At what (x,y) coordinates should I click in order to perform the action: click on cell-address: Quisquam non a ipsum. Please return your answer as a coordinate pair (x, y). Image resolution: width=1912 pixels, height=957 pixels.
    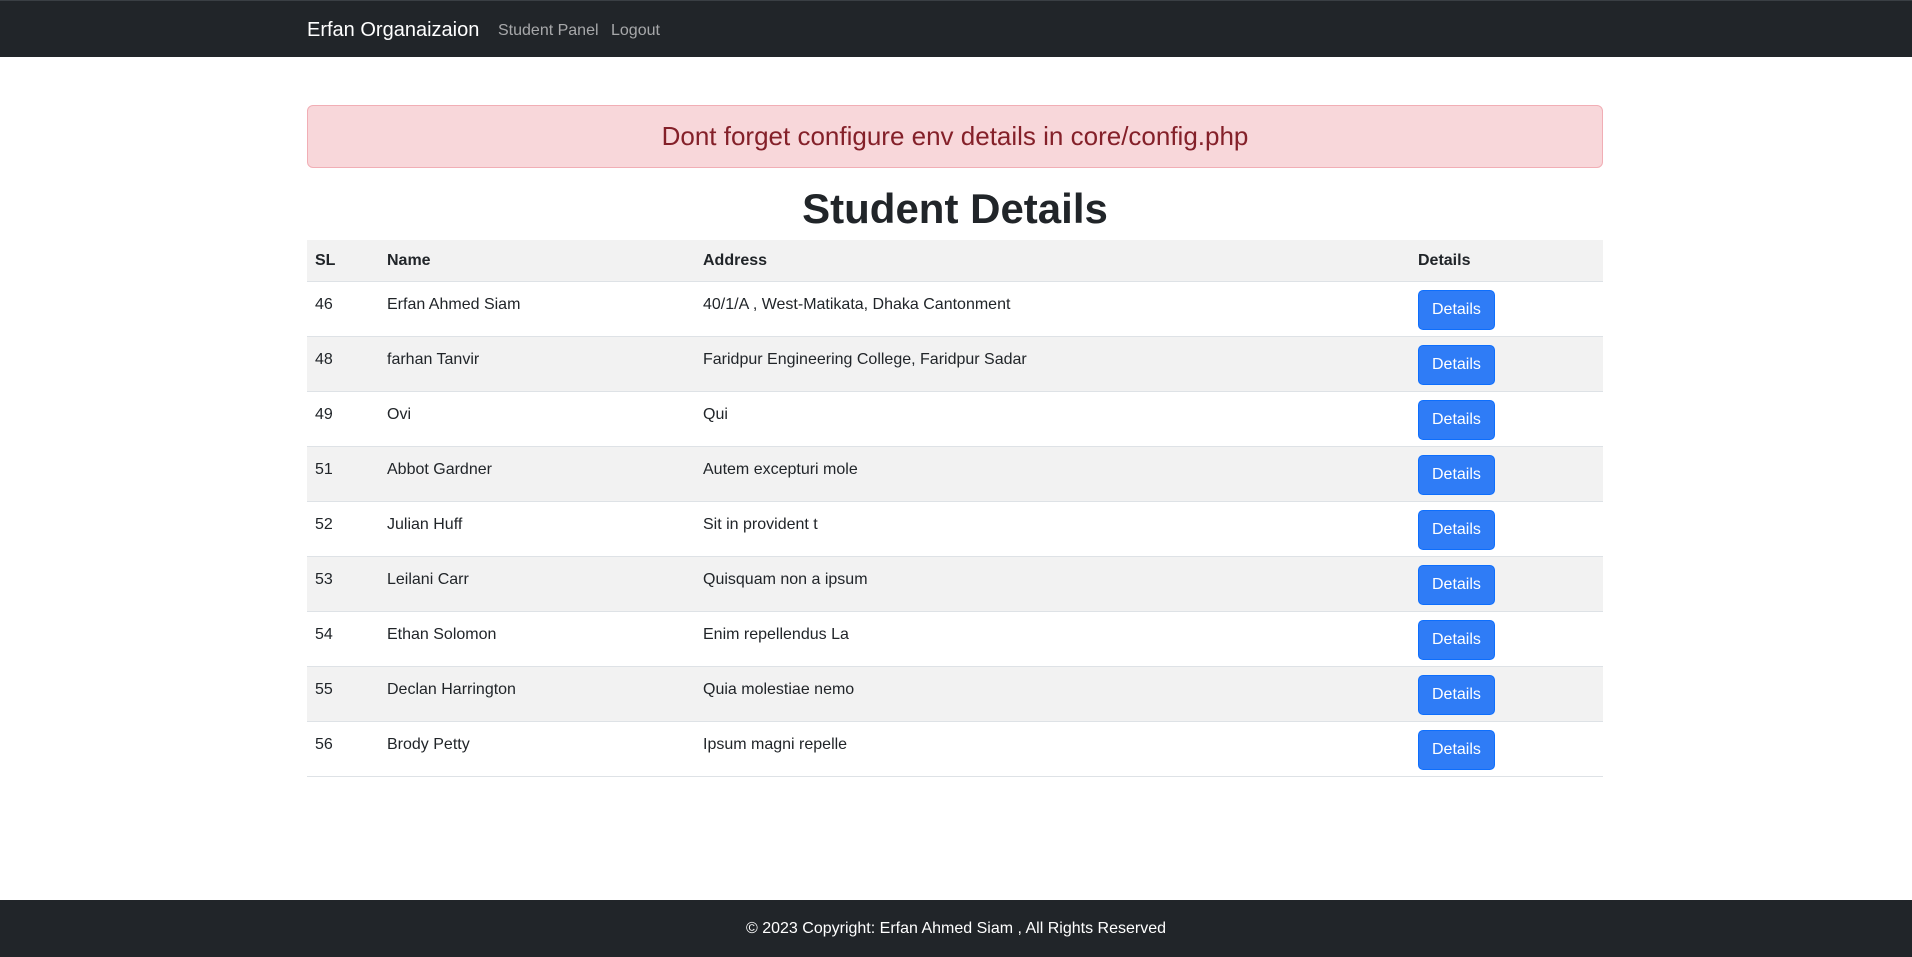
    Looking at the image, I should click on (1052, 584).